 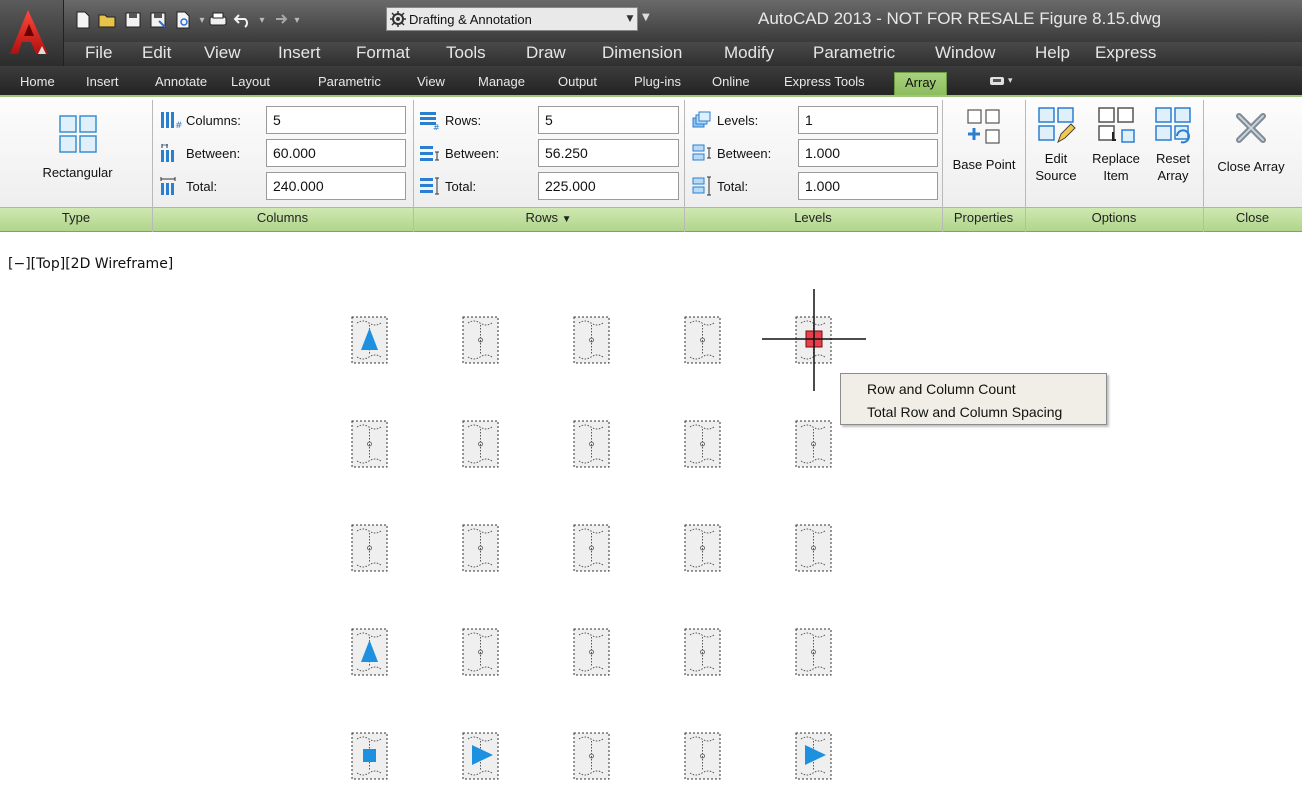 I want to click on menu-window: Window, so click(x=965, y=53).